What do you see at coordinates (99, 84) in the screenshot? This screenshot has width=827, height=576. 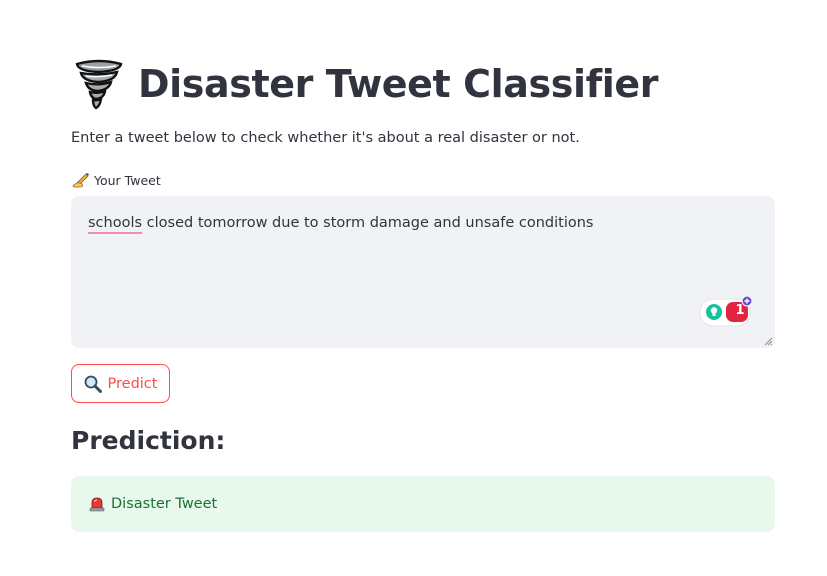 I see `tornado-icon` at bounding box center [99, 84].